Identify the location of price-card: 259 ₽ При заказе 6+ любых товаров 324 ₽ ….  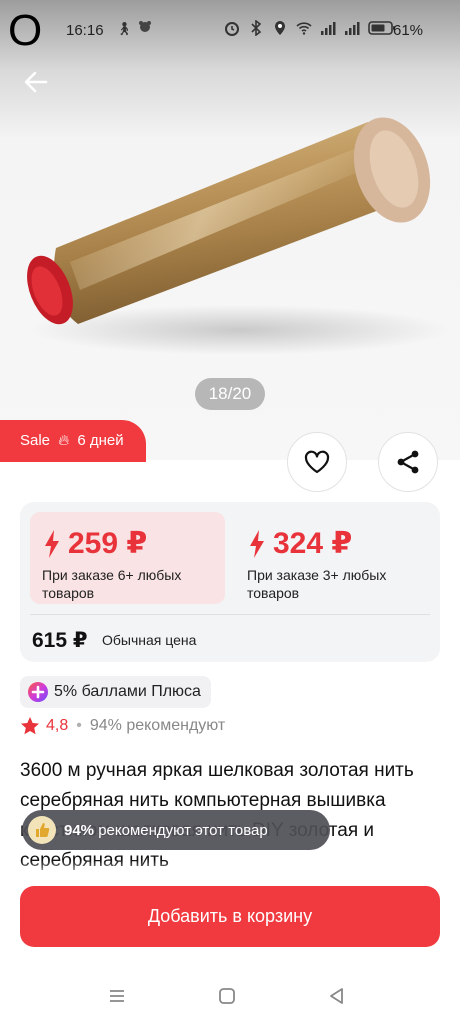
(230, 582).